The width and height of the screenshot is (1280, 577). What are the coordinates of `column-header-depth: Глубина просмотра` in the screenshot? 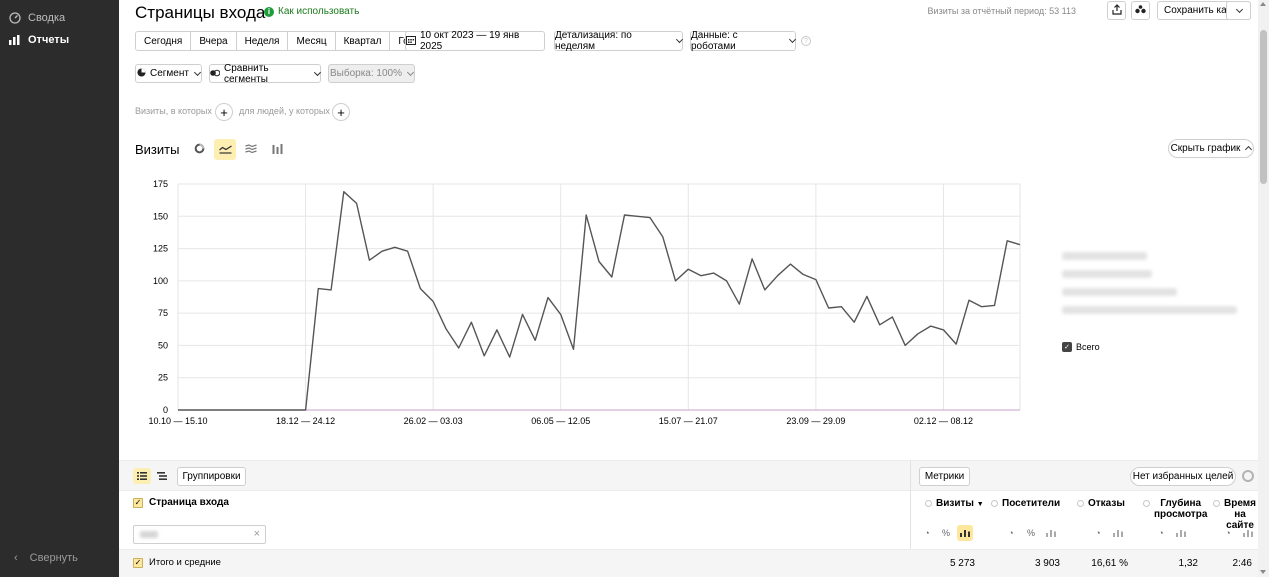 It's located at (1175, 509).